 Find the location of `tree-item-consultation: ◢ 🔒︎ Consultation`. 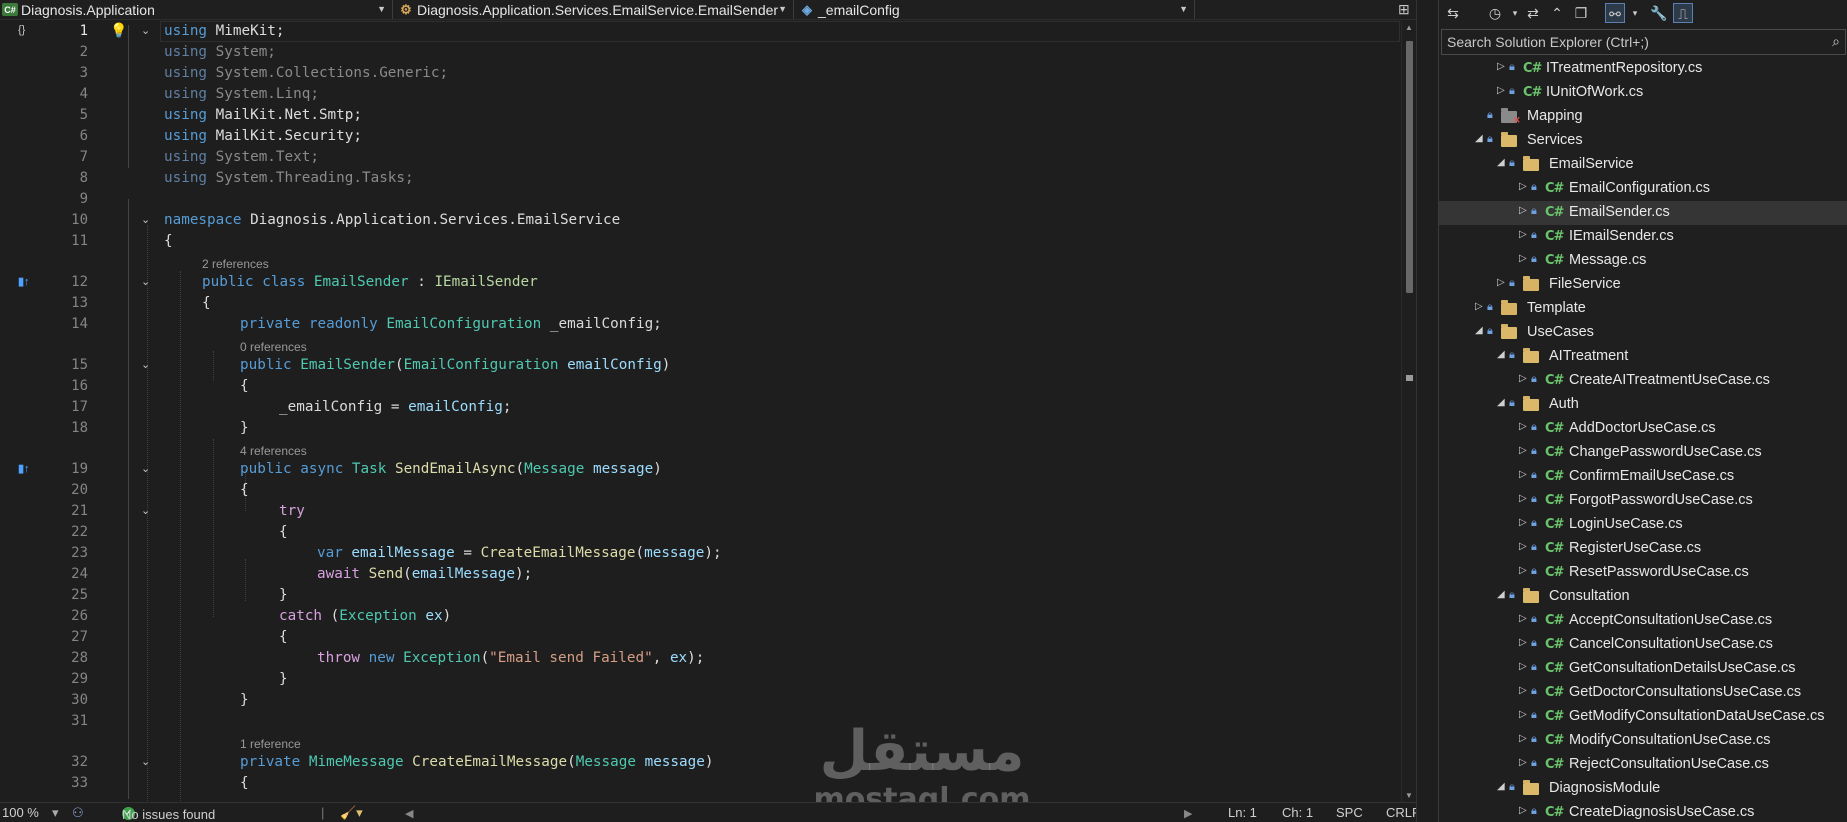

tree-item-consultation: ◢ 🔒︎ Consultation is located at coordinates (1643, 597).